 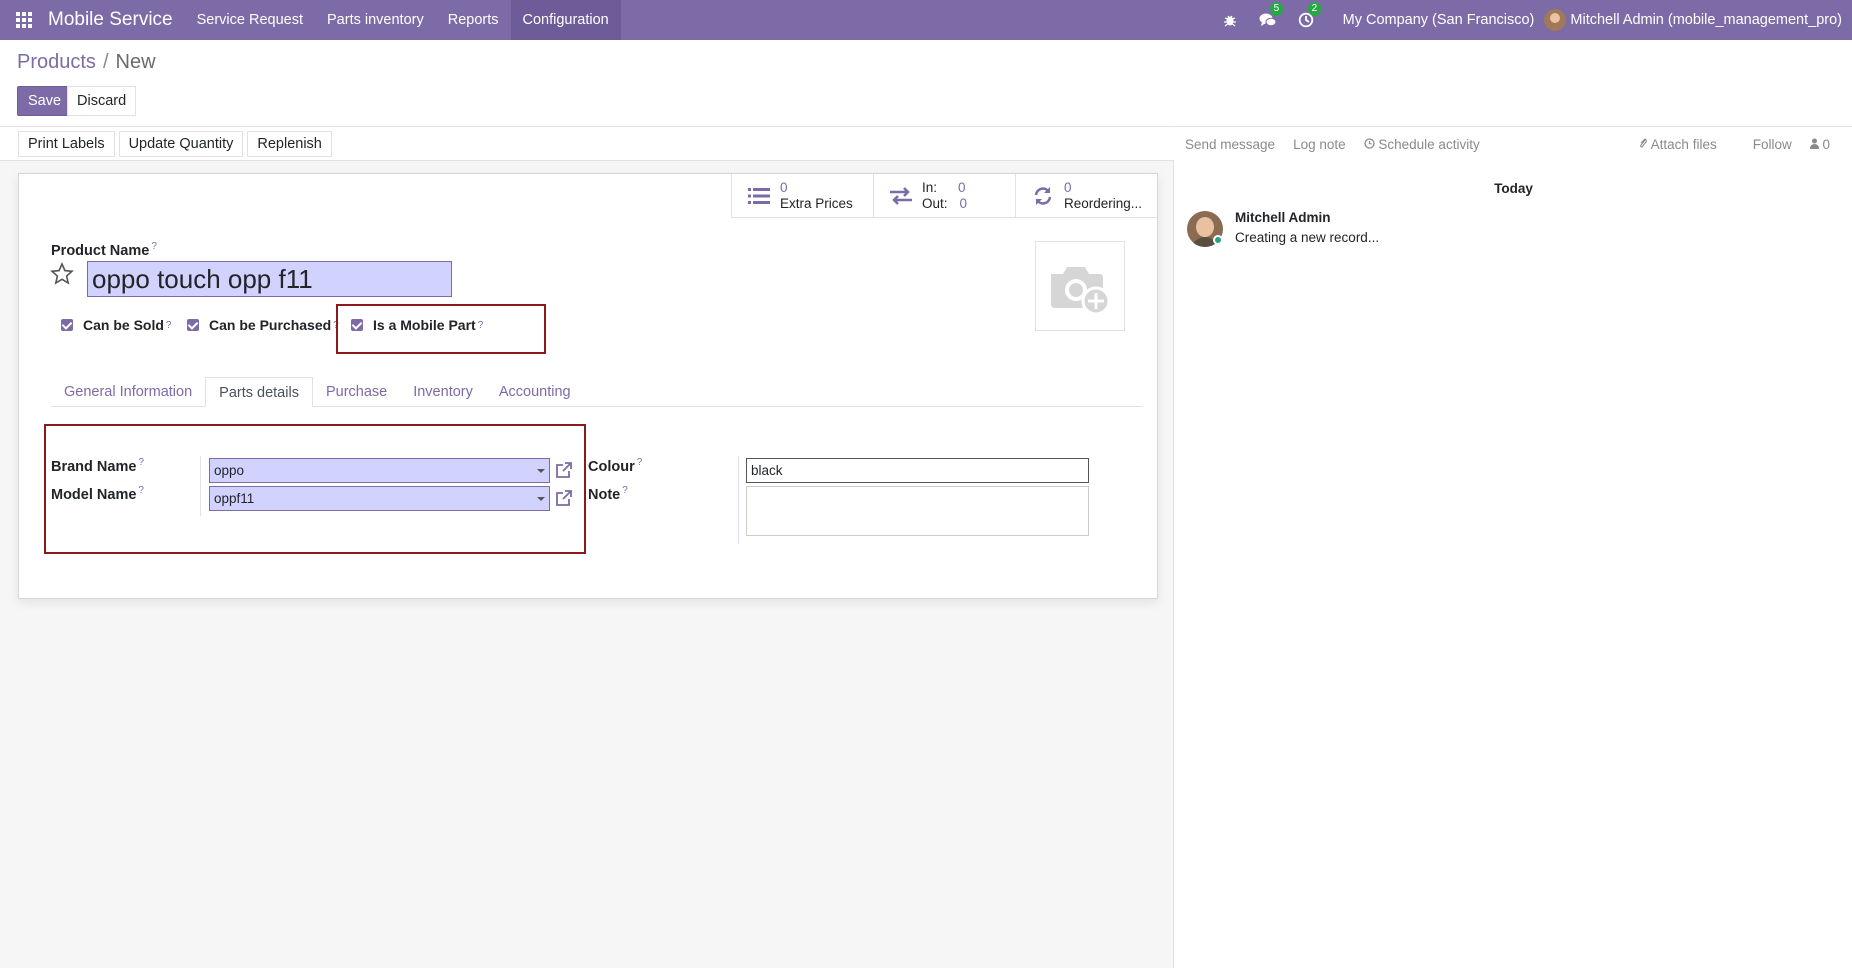 What do you see at coordinates (1439, 20) in the screenshot?
I see `company-switcher: My Company (San Francisco)` at bounding box center [1439, 20].